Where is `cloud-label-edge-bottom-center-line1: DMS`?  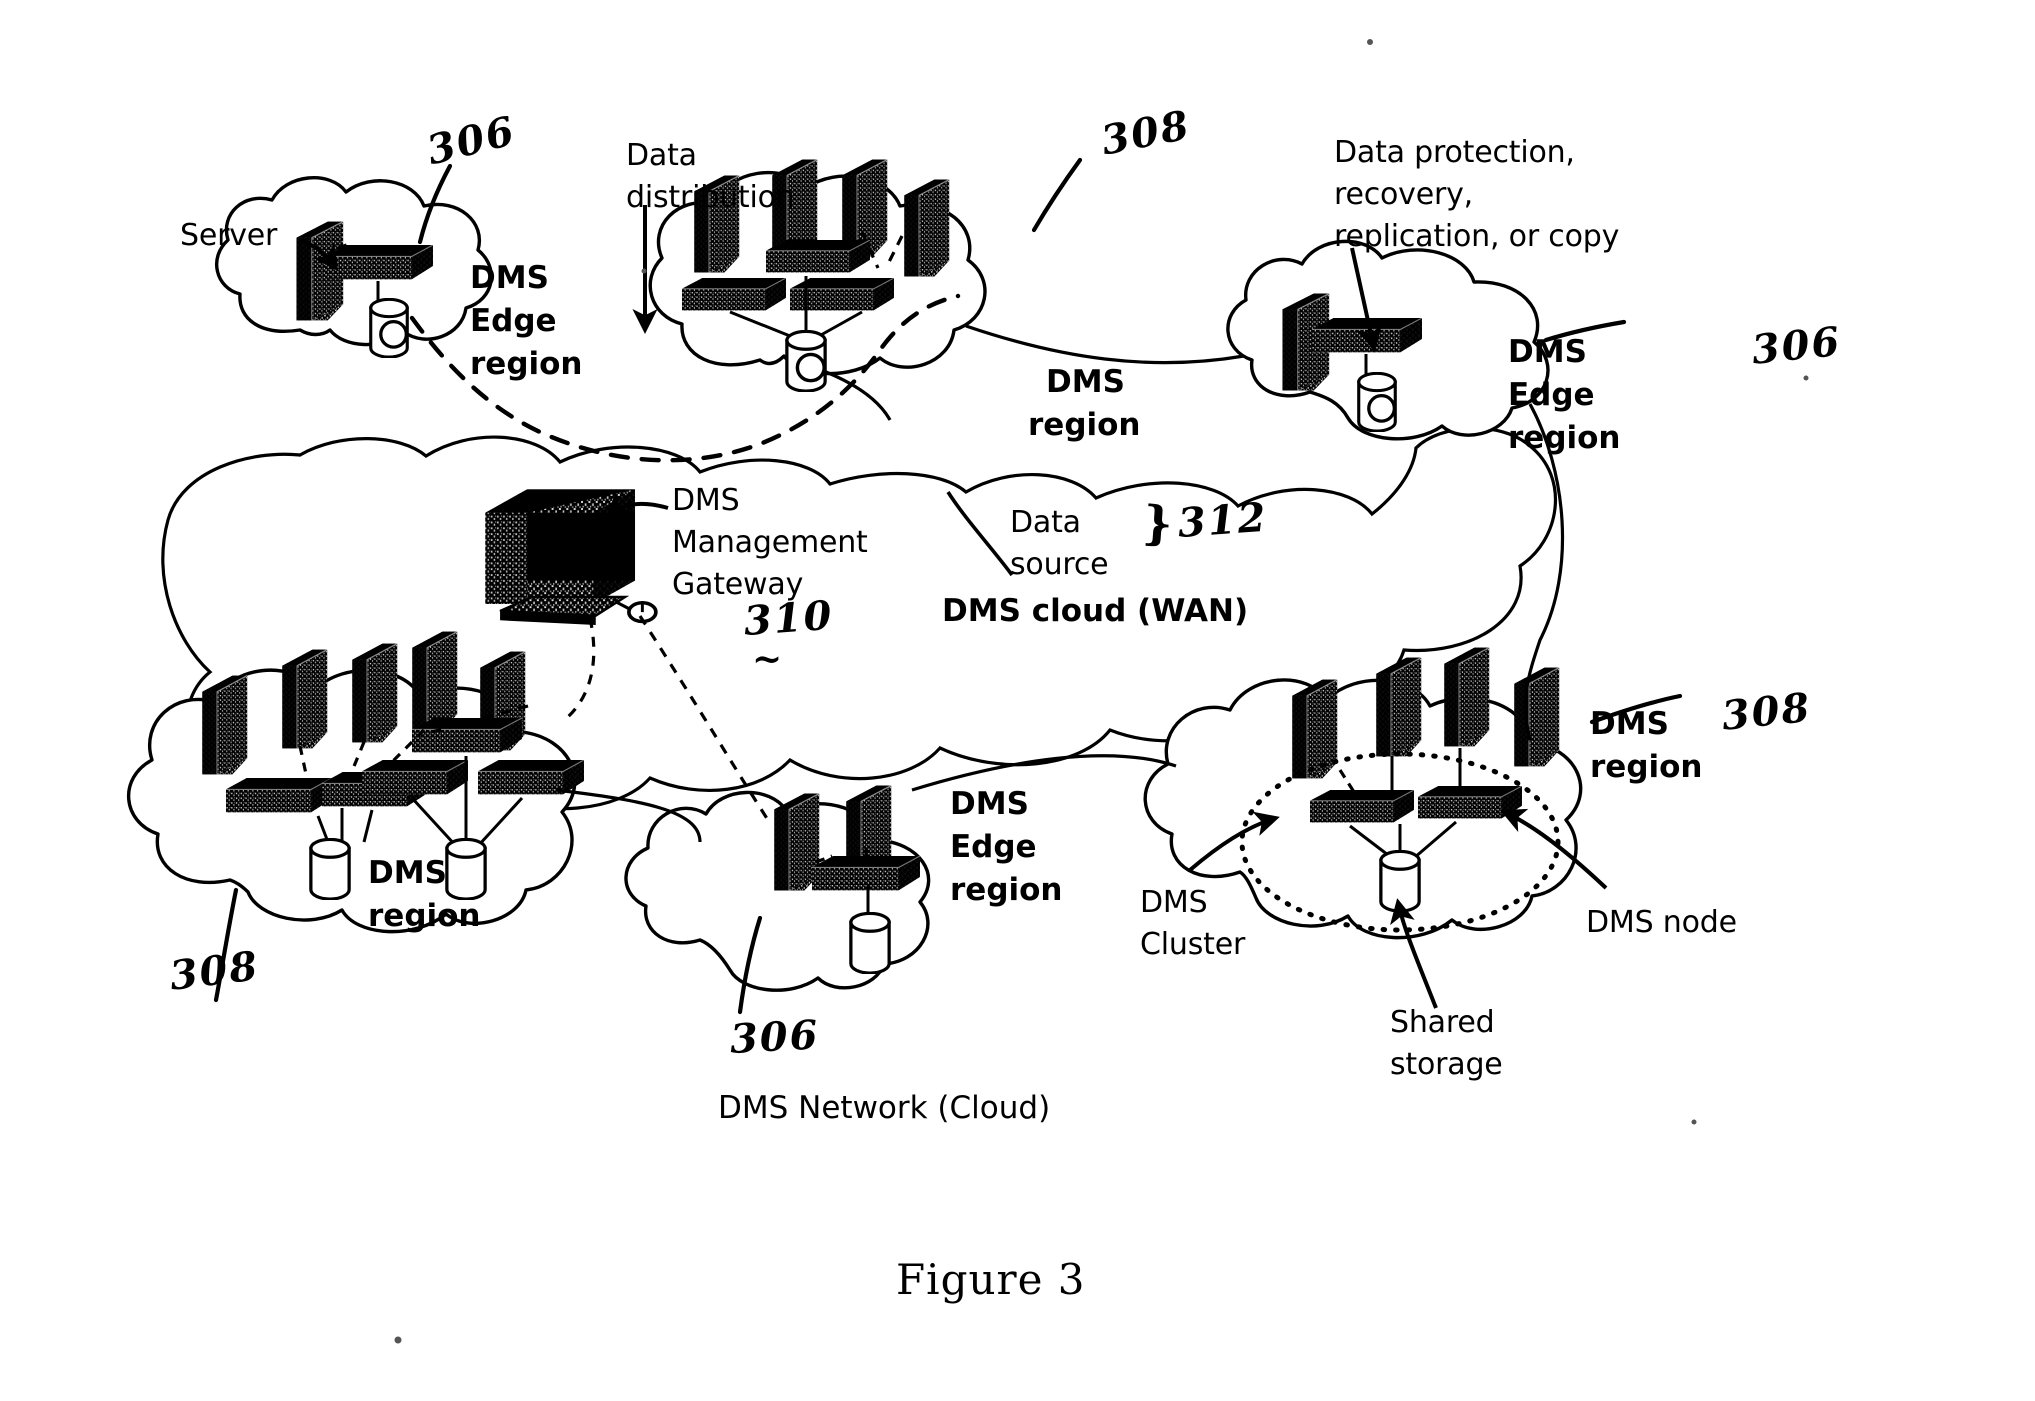 cloud-label-edge-bottom-center-line1: DMS is located at coordinates (989, 804).